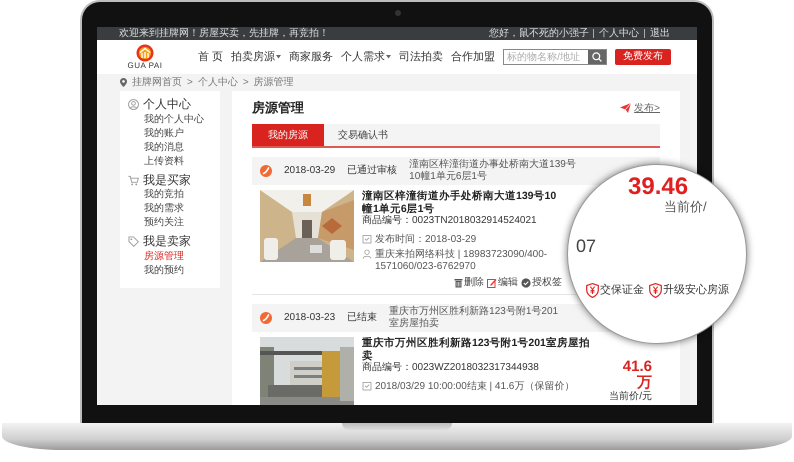 This screenshot has height=462, width=794. What do you see at coordinates (167, 105) in the screenshot?
I see `section-title: 个人中心` at bounding box center [167, 105].